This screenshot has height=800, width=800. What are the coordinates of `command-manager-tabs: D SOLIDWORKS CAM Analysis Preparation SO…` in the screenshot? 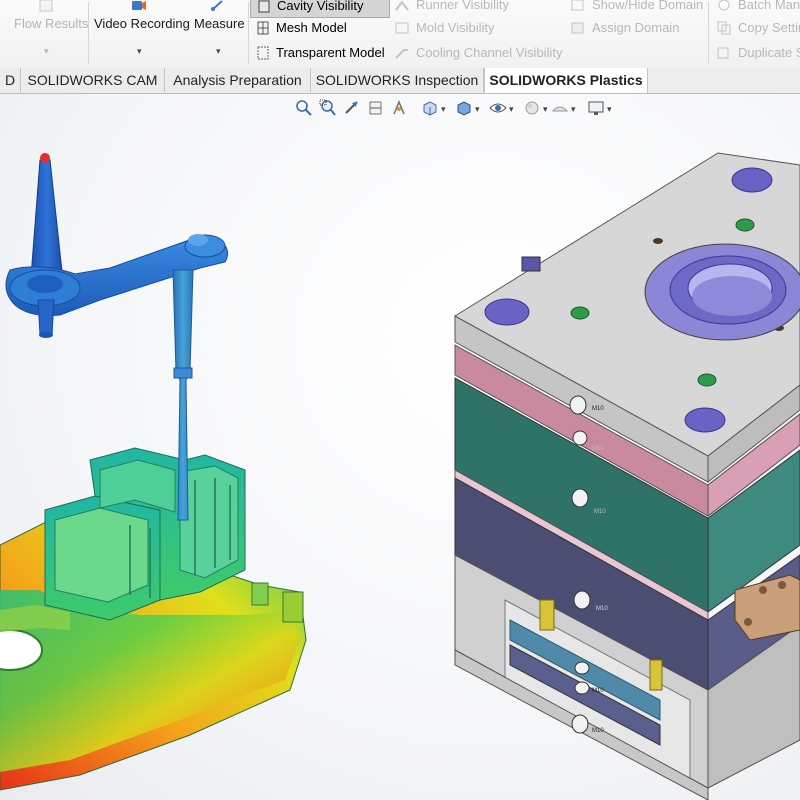 It's located at (400, 81).